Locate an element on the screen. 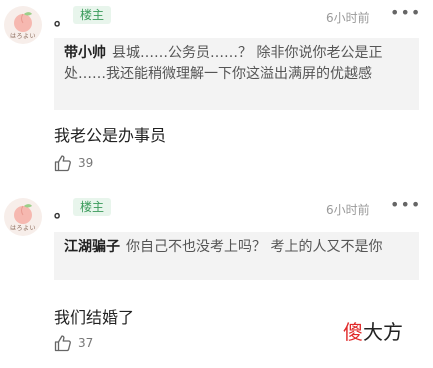  comment-body: 我们结婚了 is located at coordinates (94, 317).